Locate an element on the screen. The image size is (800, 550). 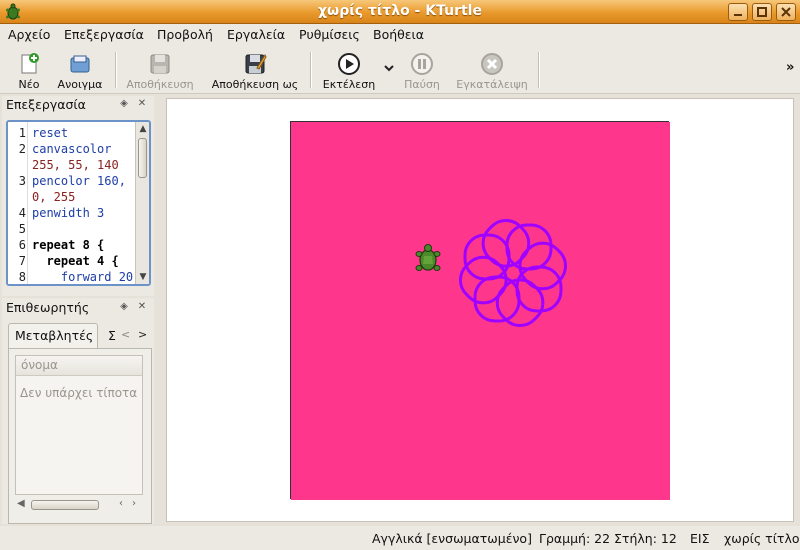
status-mode: ΕΙΣ is located at coordinates (700, 538).